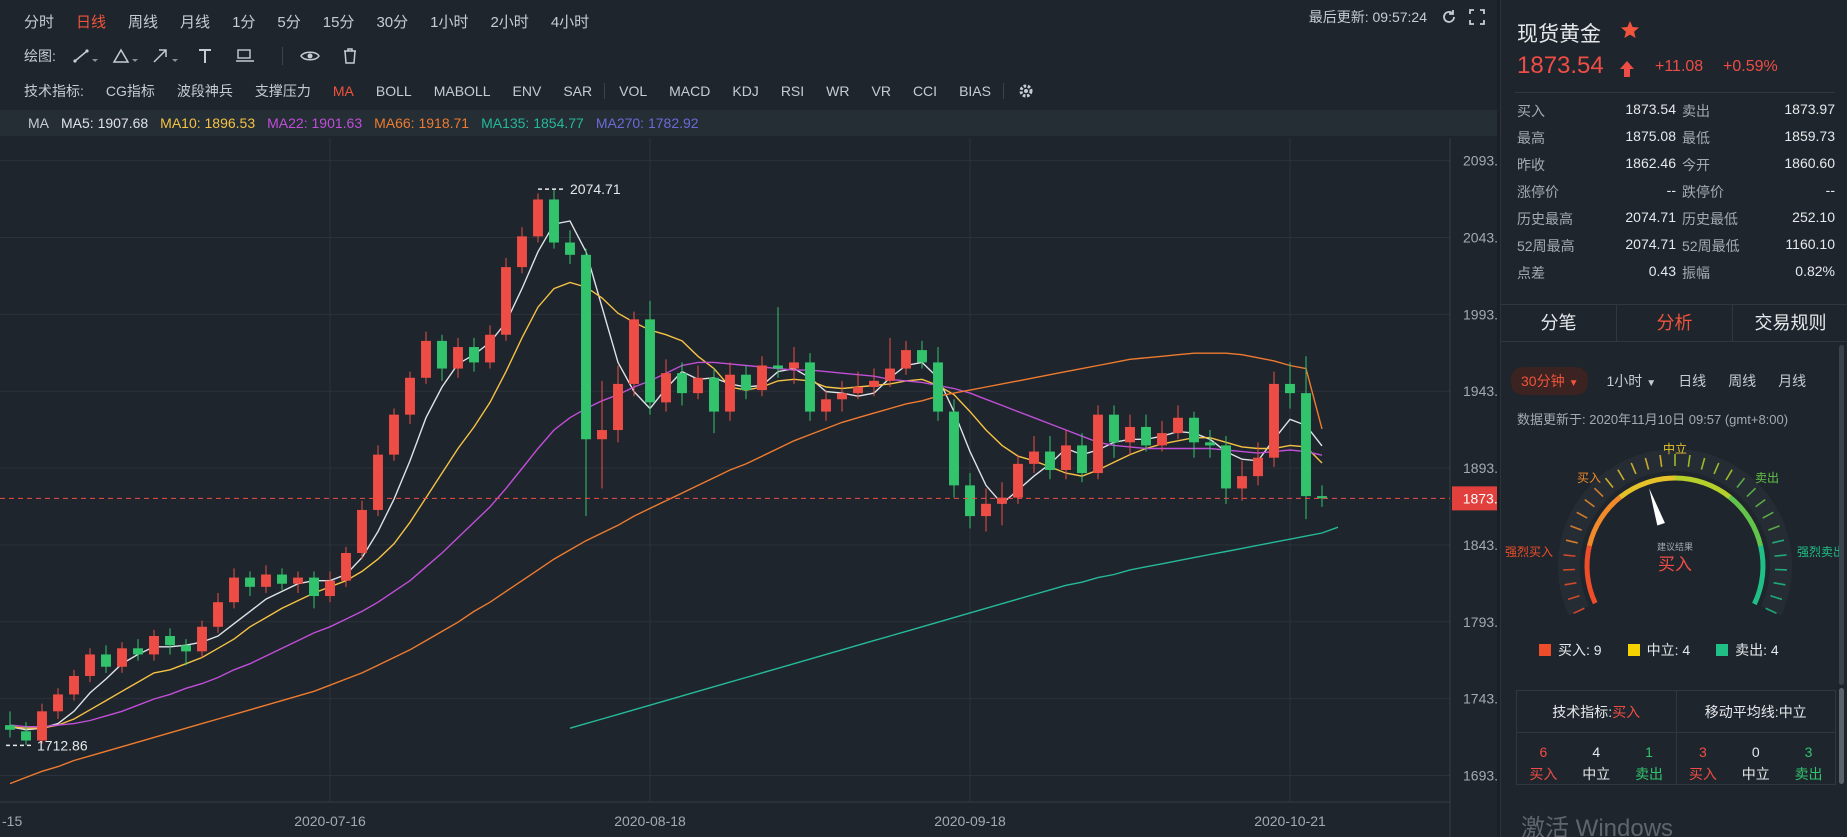 This screenshot has height=837, width=1847. What do you see at coordinates (339, 21) in the screenshot?
I see `period-tab: 15分` at bounding box center [339, 21].